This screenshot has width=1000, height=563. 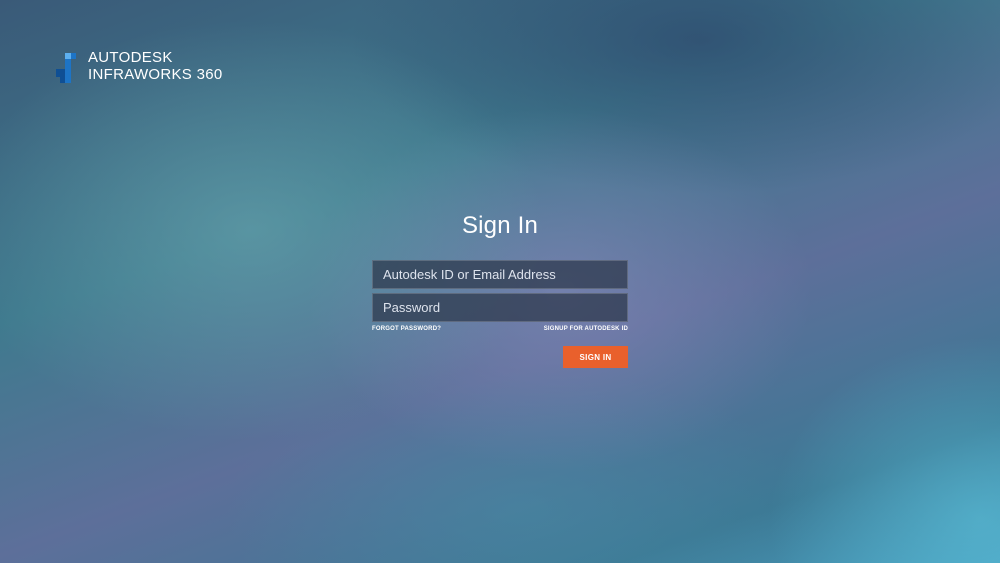 What do you see at coordinates (500, 225) in the screenshot?
I see `page-title: Sign In` at bounding box center [500, 225].